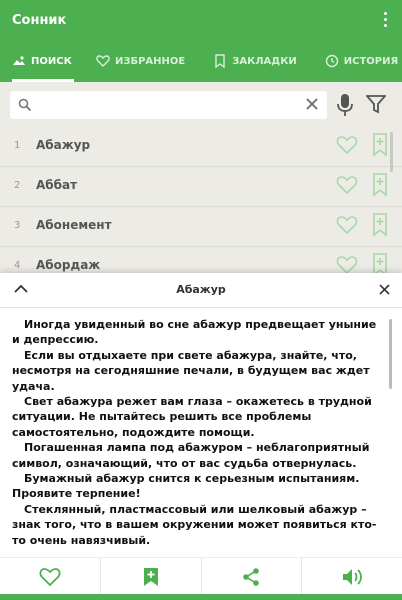  What do you see at coordinates (201, 61) in the screenshot?
I see `tab-bar: ПОИСК ИЗБРАННОЕ ЗАКЛАДКИ ИСТОРИЯ` at bounding box center [201, 61].